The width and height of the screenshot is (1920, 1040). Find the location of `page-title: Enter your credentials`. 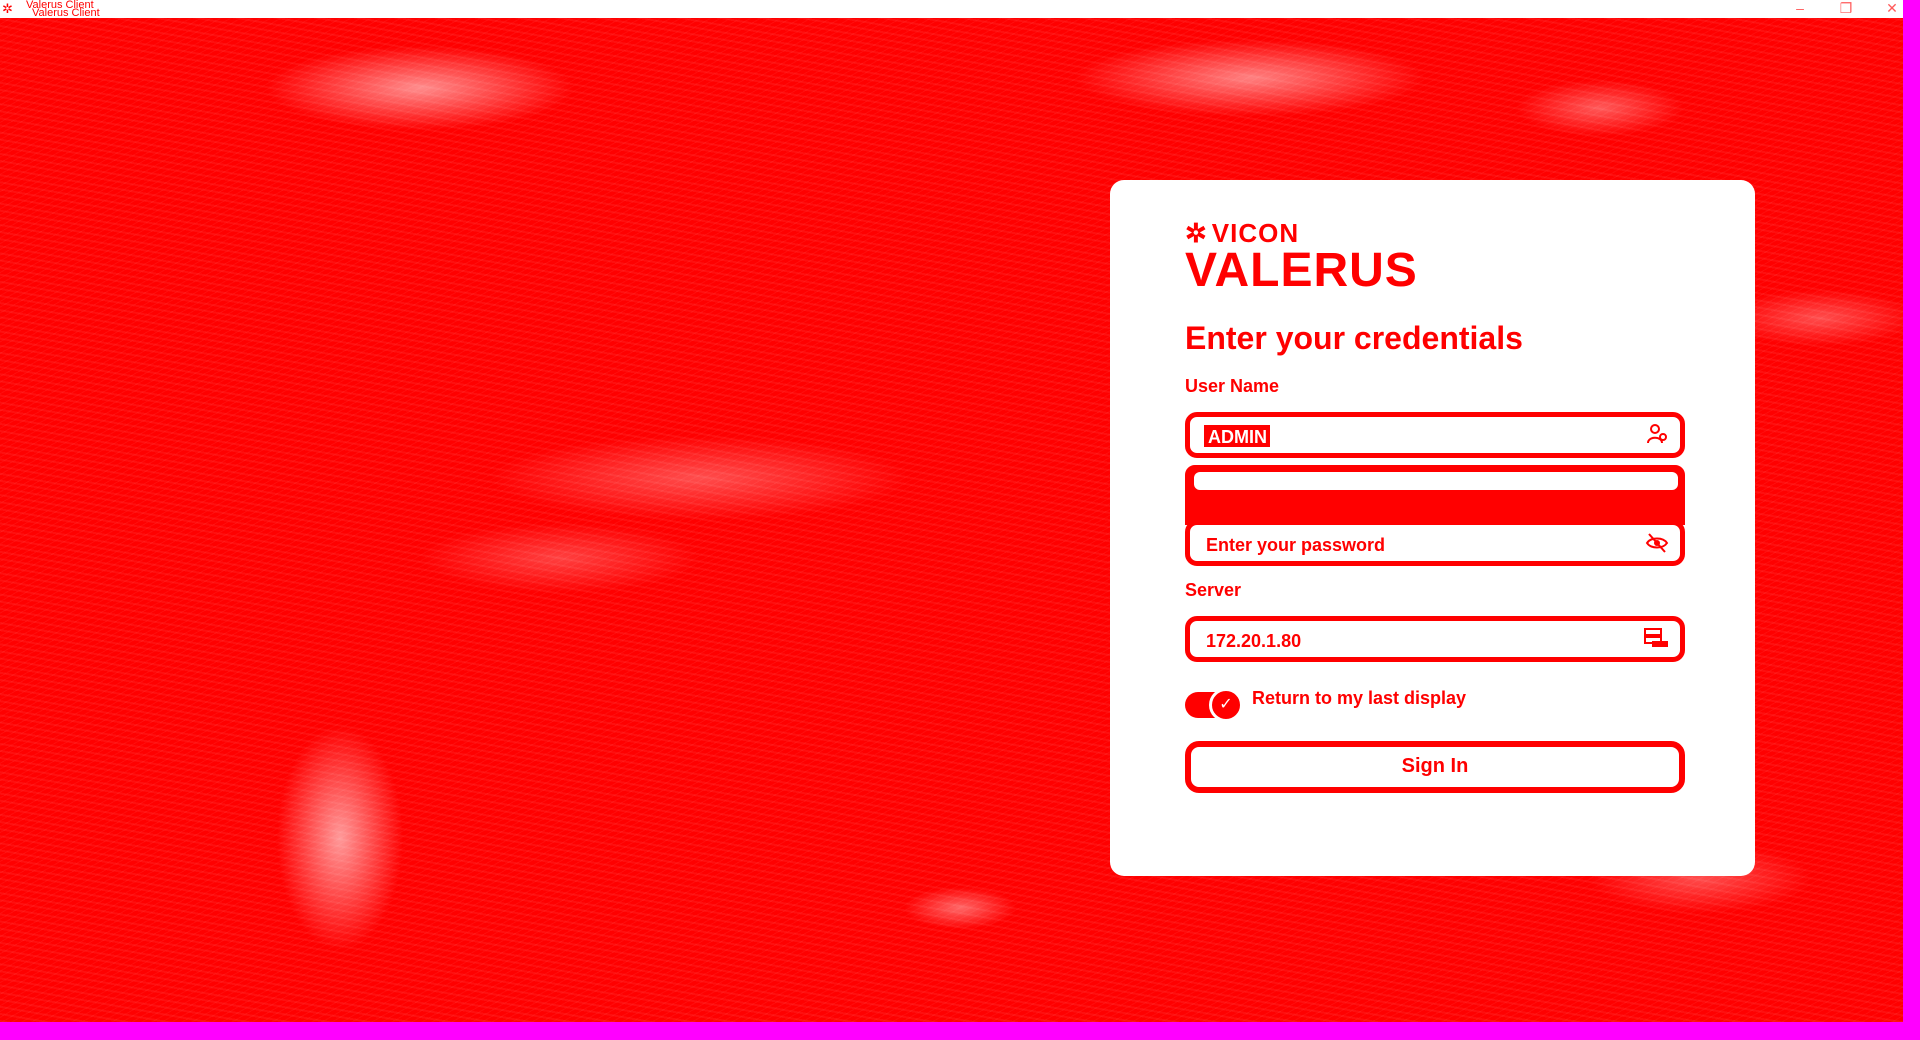

page-title: Enter your credentials is located at coordinates (1354, 338).